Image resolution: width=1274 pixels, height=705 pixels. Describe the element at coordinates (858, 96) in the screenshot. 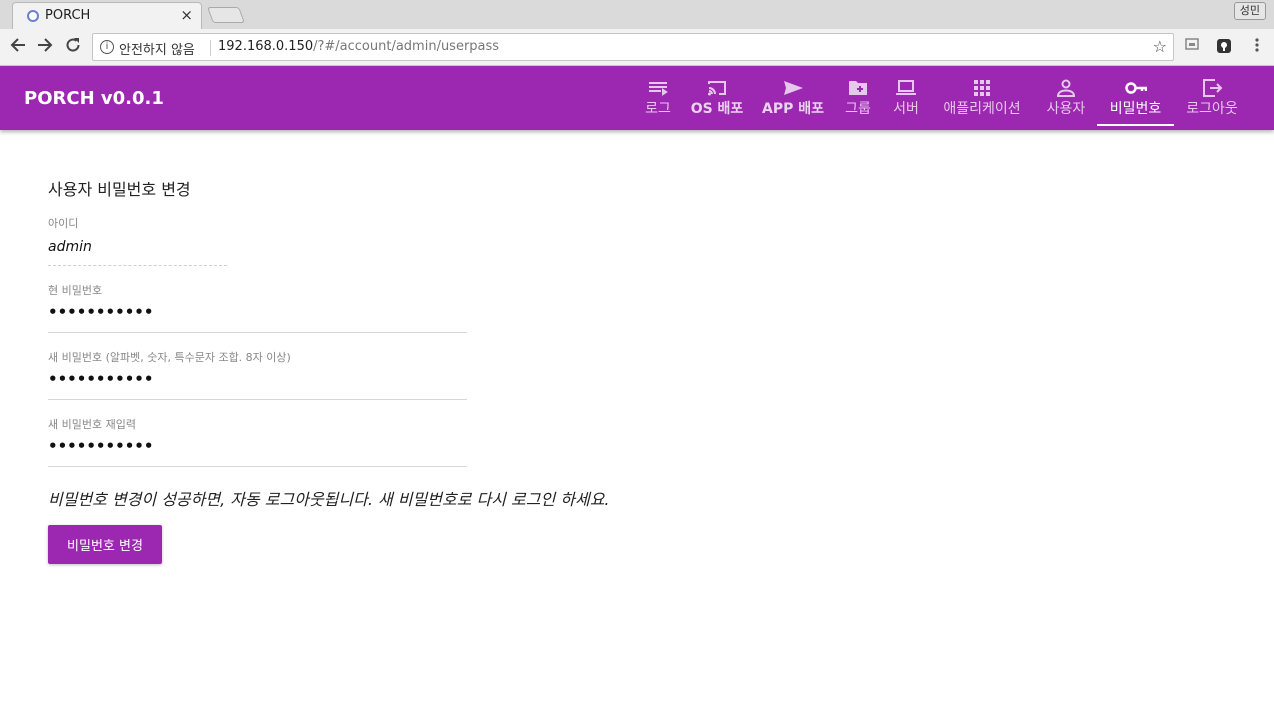

I see `nav-group: 그룹` at that location.